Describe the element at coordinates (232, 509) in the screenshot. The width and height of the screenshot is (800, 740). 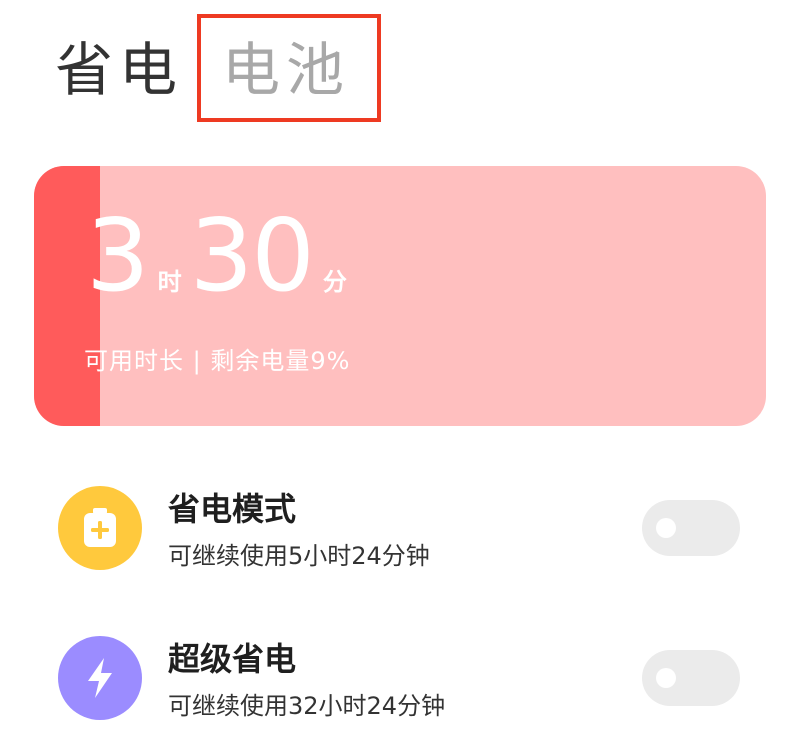
I see `mode-title: 省电模式` at that location.